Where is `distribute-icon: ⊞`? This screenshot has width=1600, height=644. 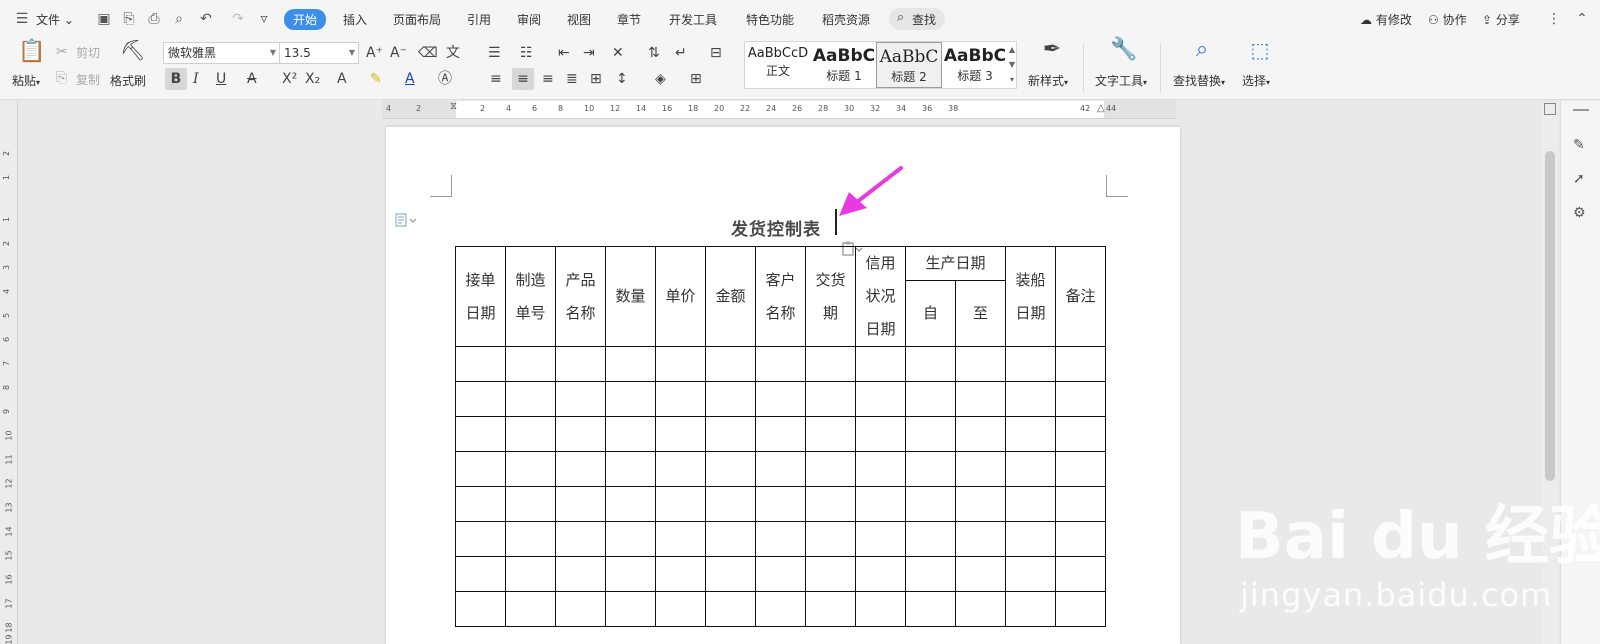
distribute-icon: ⊞ is located at coordinates (596, 79).